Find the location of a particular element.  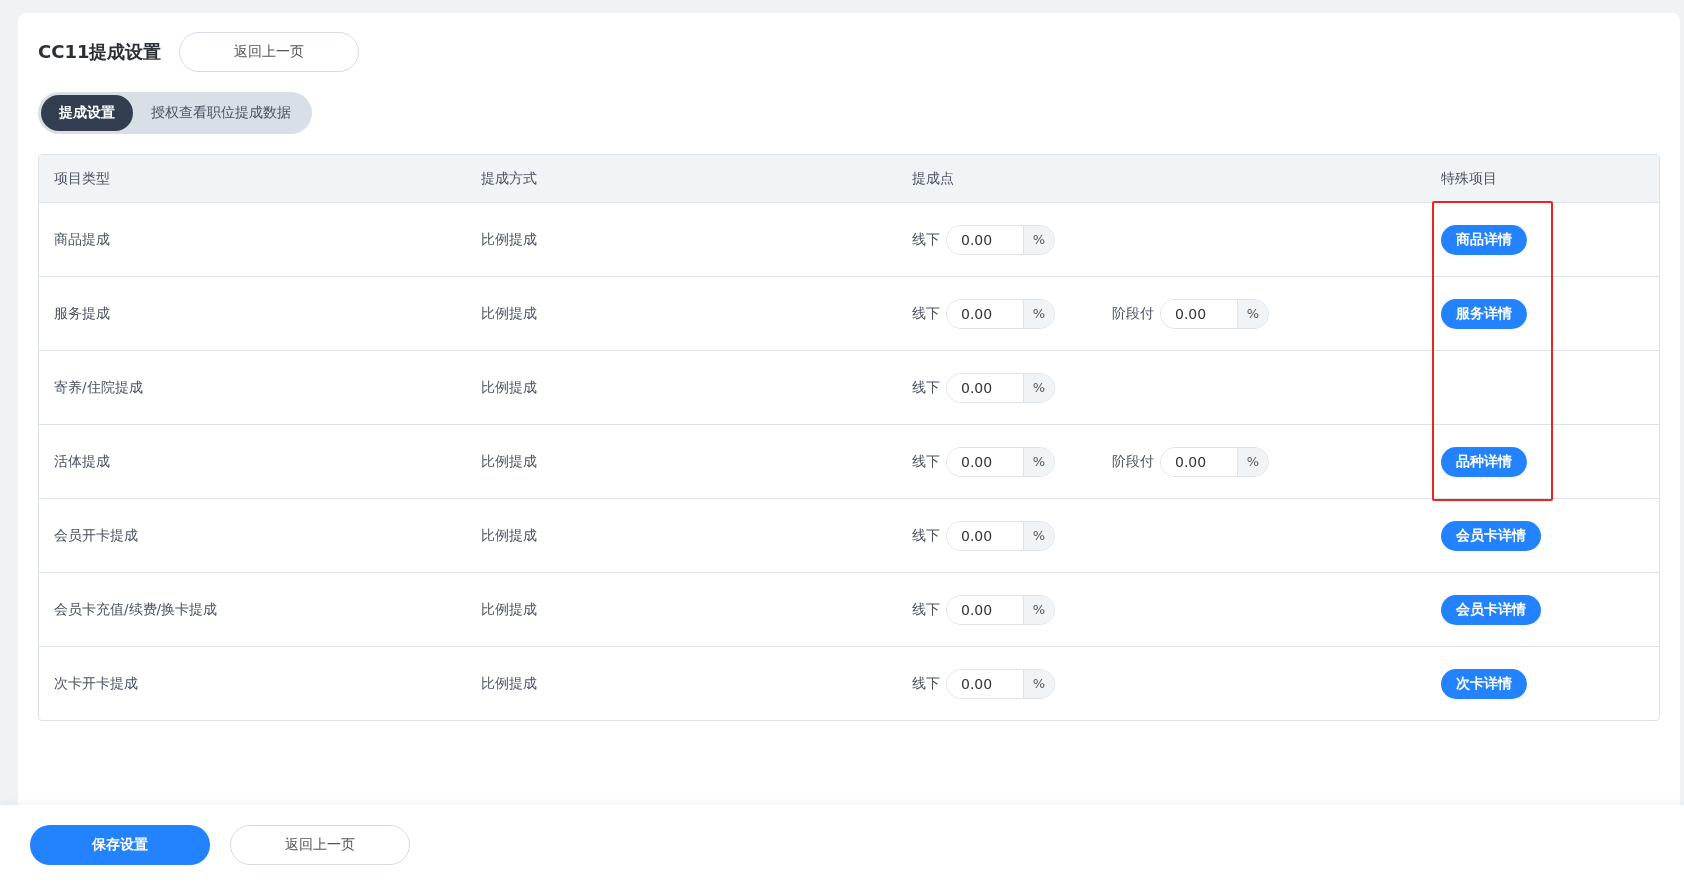

save-button: 保存设置 is located at coordinates (120, 845).